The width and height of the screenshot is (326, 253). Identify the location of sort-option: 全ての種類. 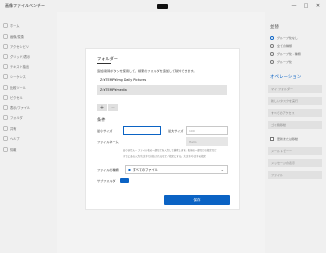
(281, 46).